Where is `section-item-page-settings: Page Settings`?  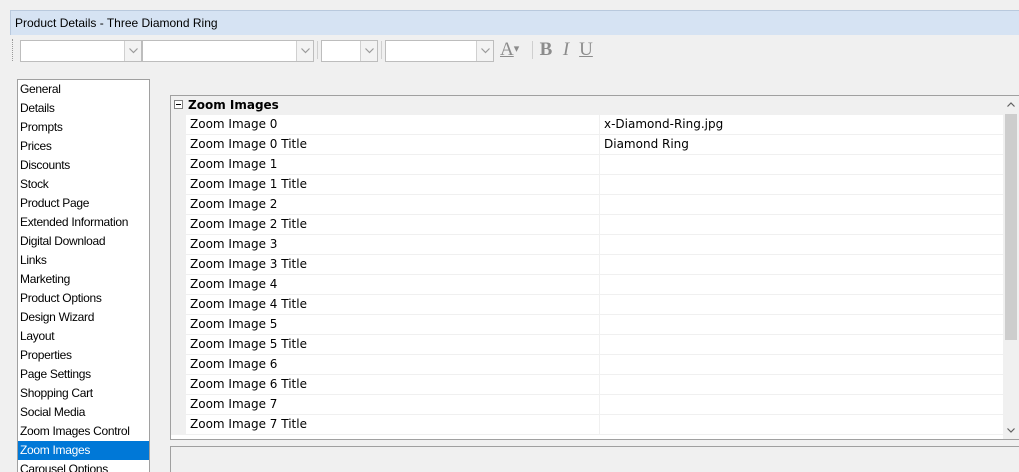
section-item-page-settings: Page Settings is located at coordinates (83, 374).